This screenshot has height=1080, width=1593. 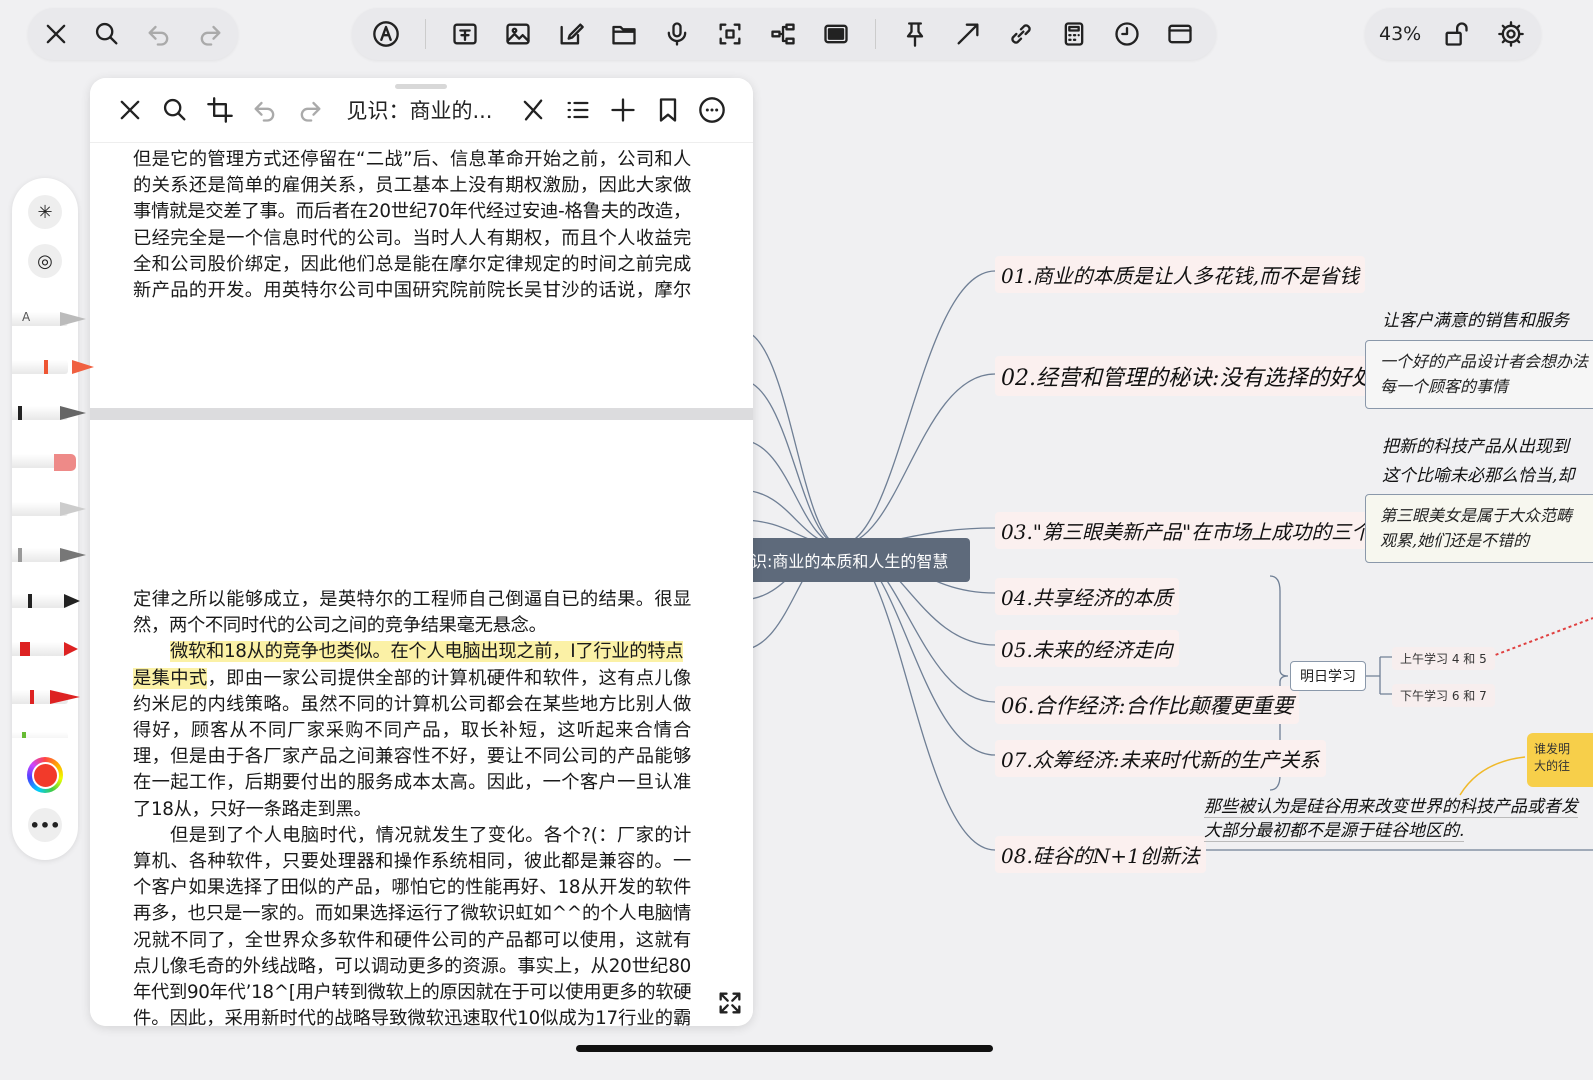 What do you see at coordinates (532, 110) in the screenshot?
I see `pen-off-icon` at bounding box center [532, 110].